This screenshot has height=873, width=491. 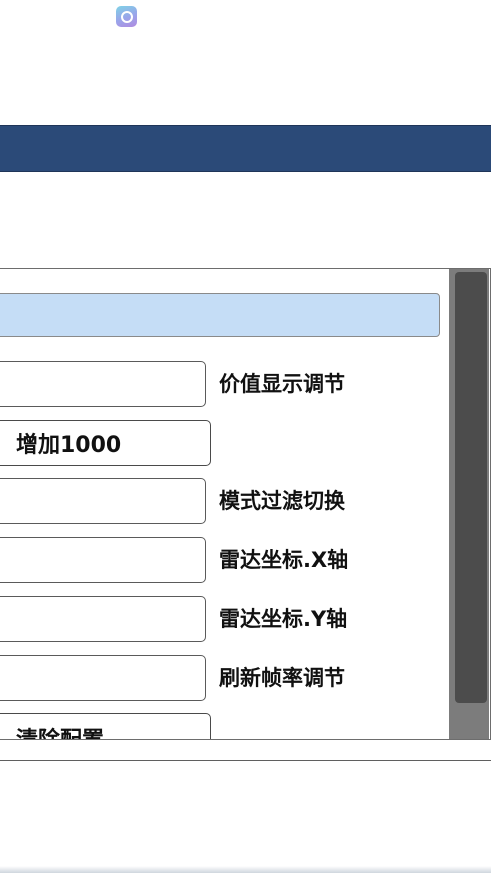 I want to click on divider, so click(x=245, y=760).